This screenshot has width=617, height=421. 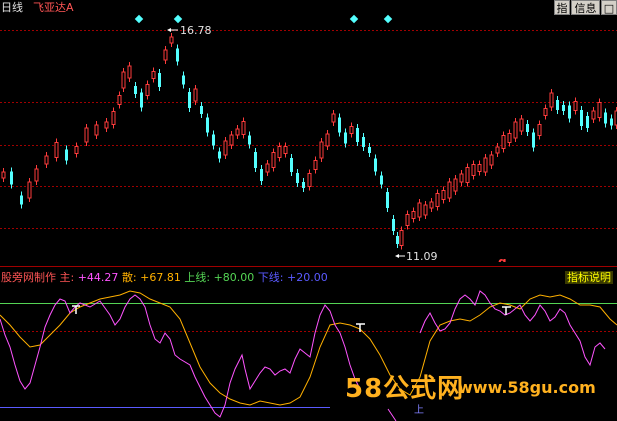 I want to click on marker-q: q, so click(x=502, y=258).